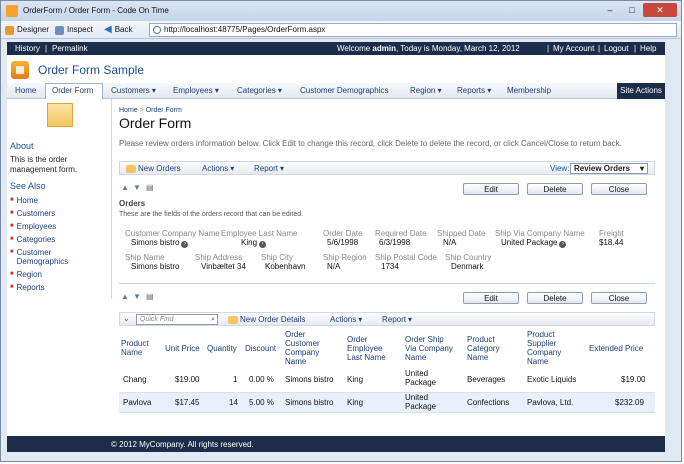 The width and height of the screenshot is (684, 464). I want to click on column-header: Product Category Name, so click(490, 348).